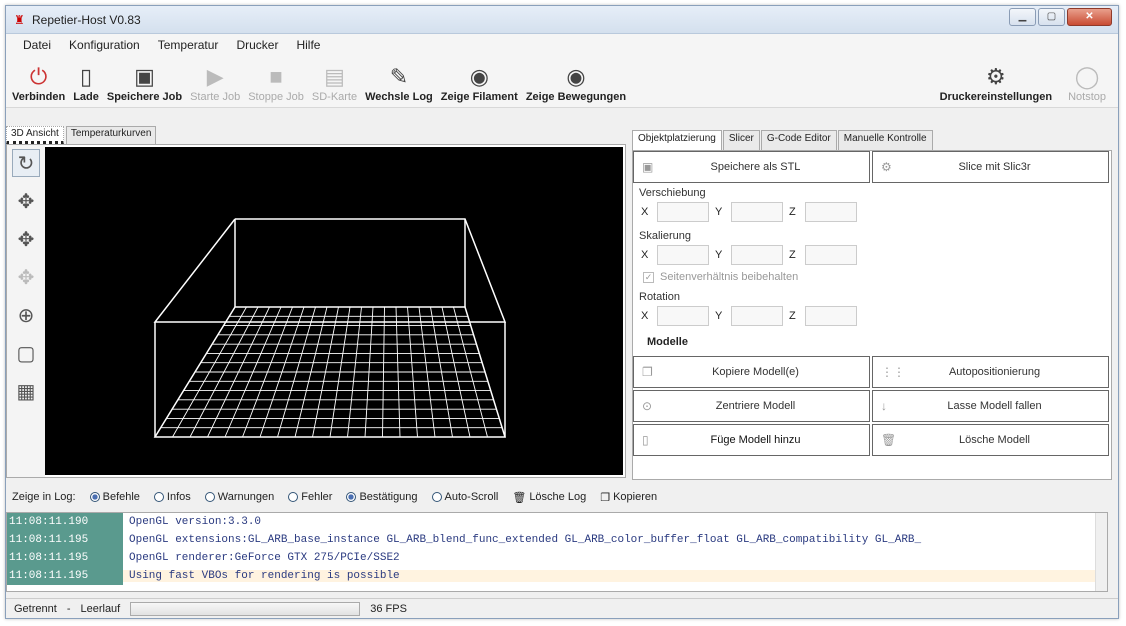 The height and width of the screenshot is (626, 1126). Describe the element at coordinates (757, 255) in the screenshot. I see `scale-y-input` at that location.